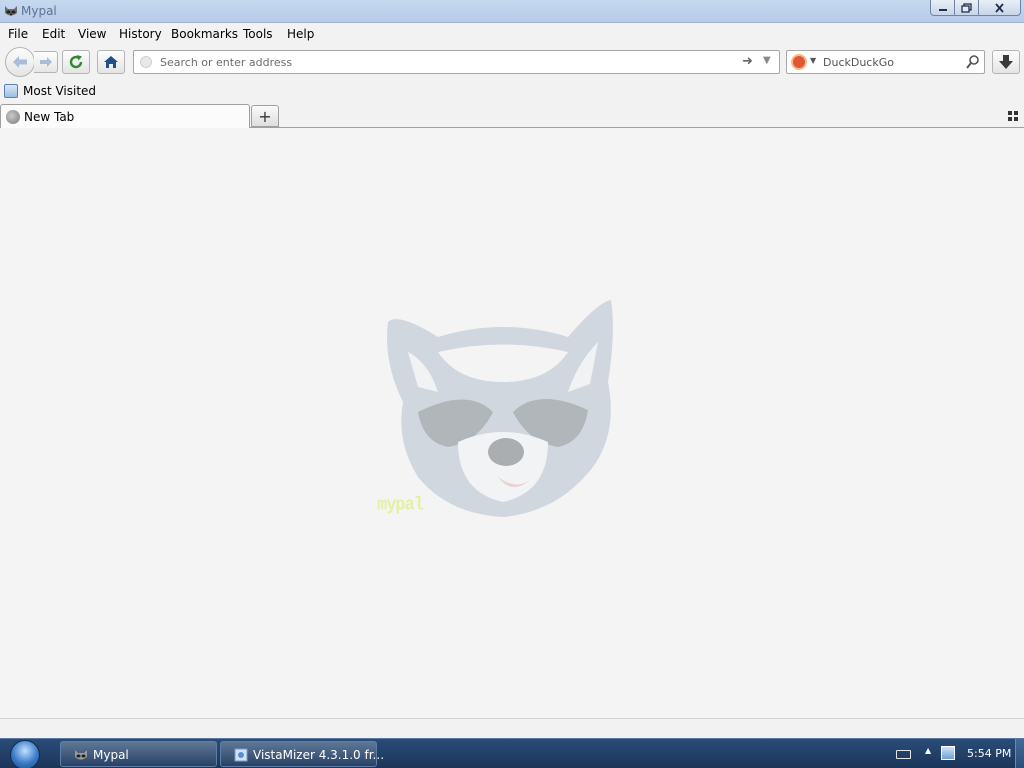 This screenshot has height=768, width=1024. I want to click on download-icon, so click(1006, 62).